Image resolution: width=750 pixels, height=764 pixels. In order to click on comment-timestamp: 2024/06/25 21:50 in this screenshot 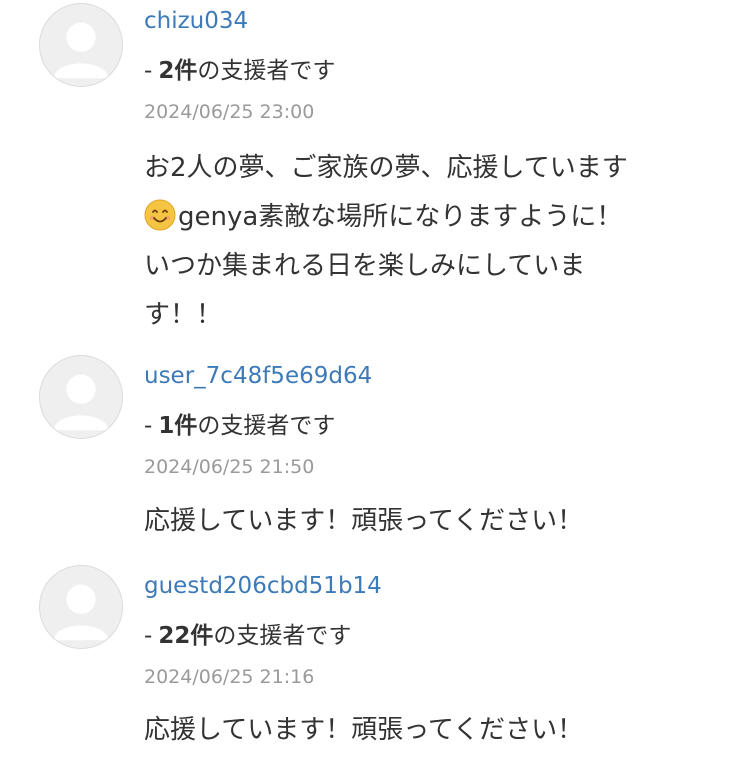, I will do `click(229, 467)`.